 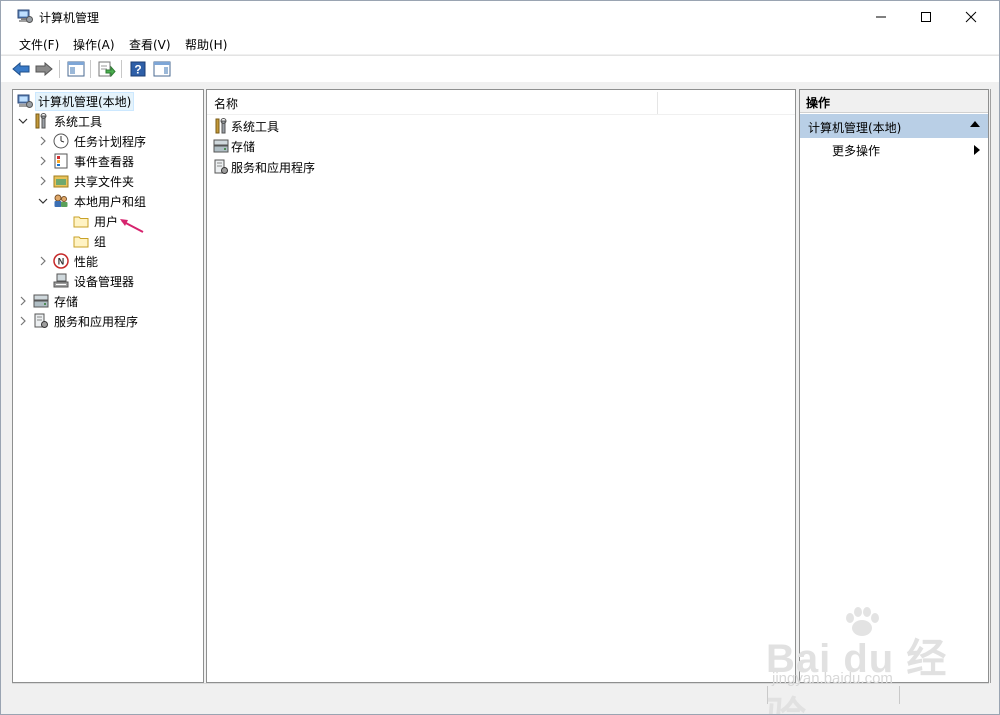 What do you see at coordinates (94, 44) in the screenshot?
I see `menu-action: 操作(A)` at bounding box center [94, 44].